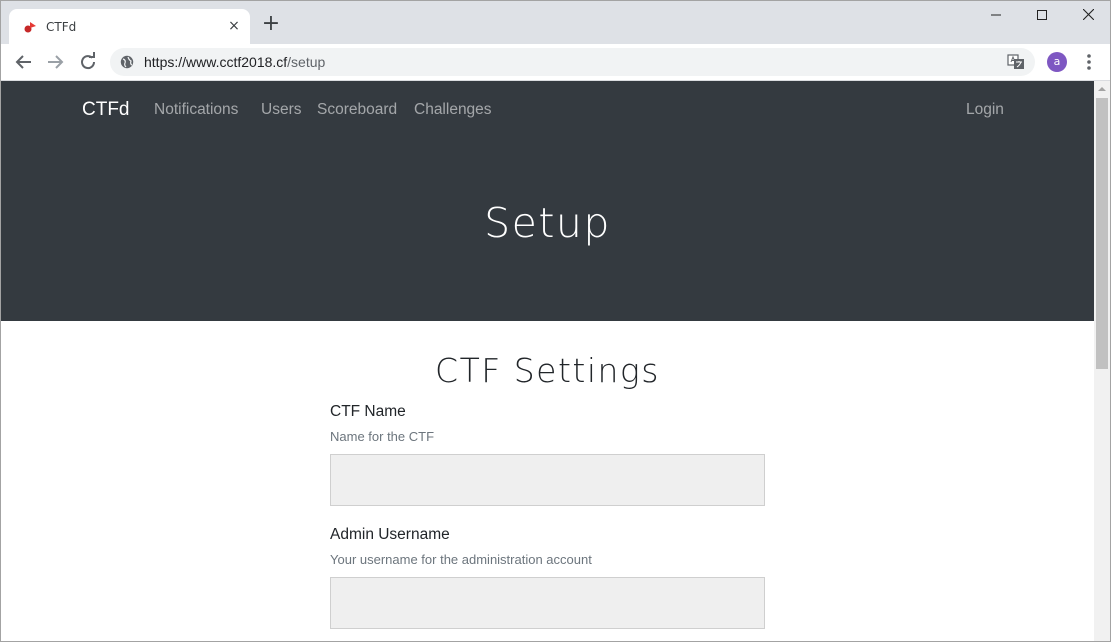 Image resolution: width=1111 pixels, height=642 pixels. I want to click on back-arrow-icon, so click(24, 62).